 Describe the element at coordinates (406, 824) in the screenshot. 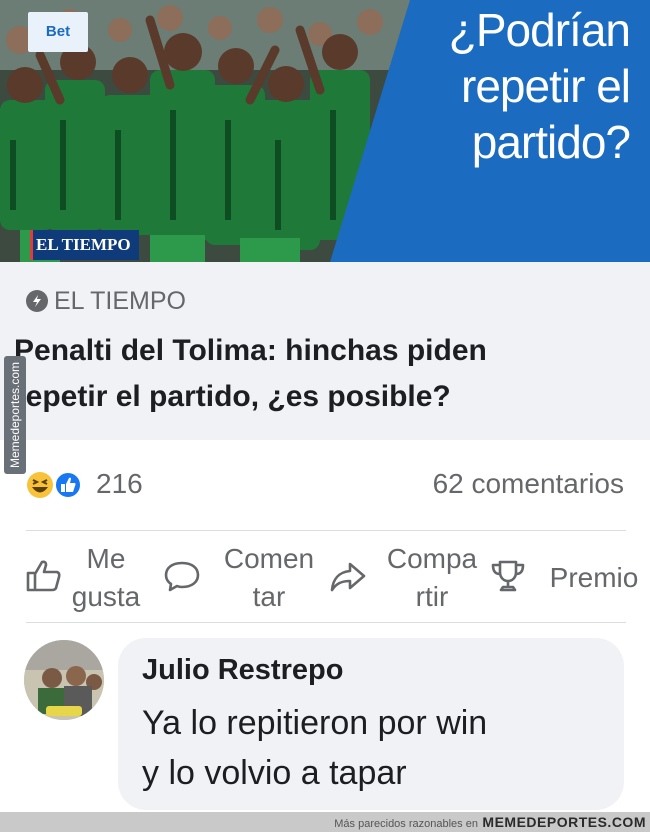

I see `footer-tagline: Más parecidos razonables en` at that location.